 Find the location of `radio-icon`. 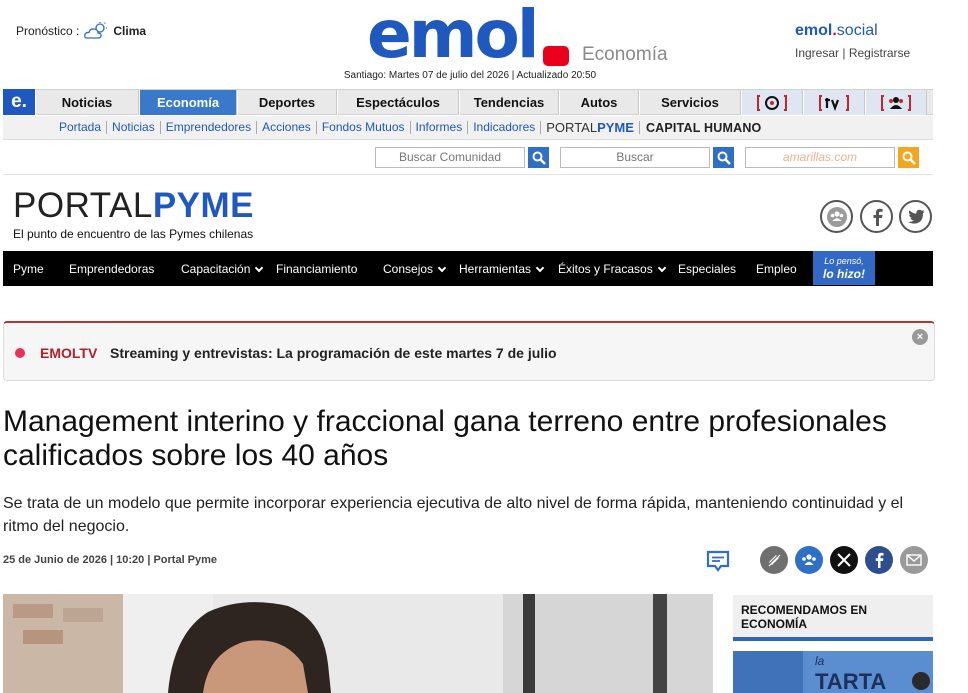

radio-icon is located at coordinates (772, 102).